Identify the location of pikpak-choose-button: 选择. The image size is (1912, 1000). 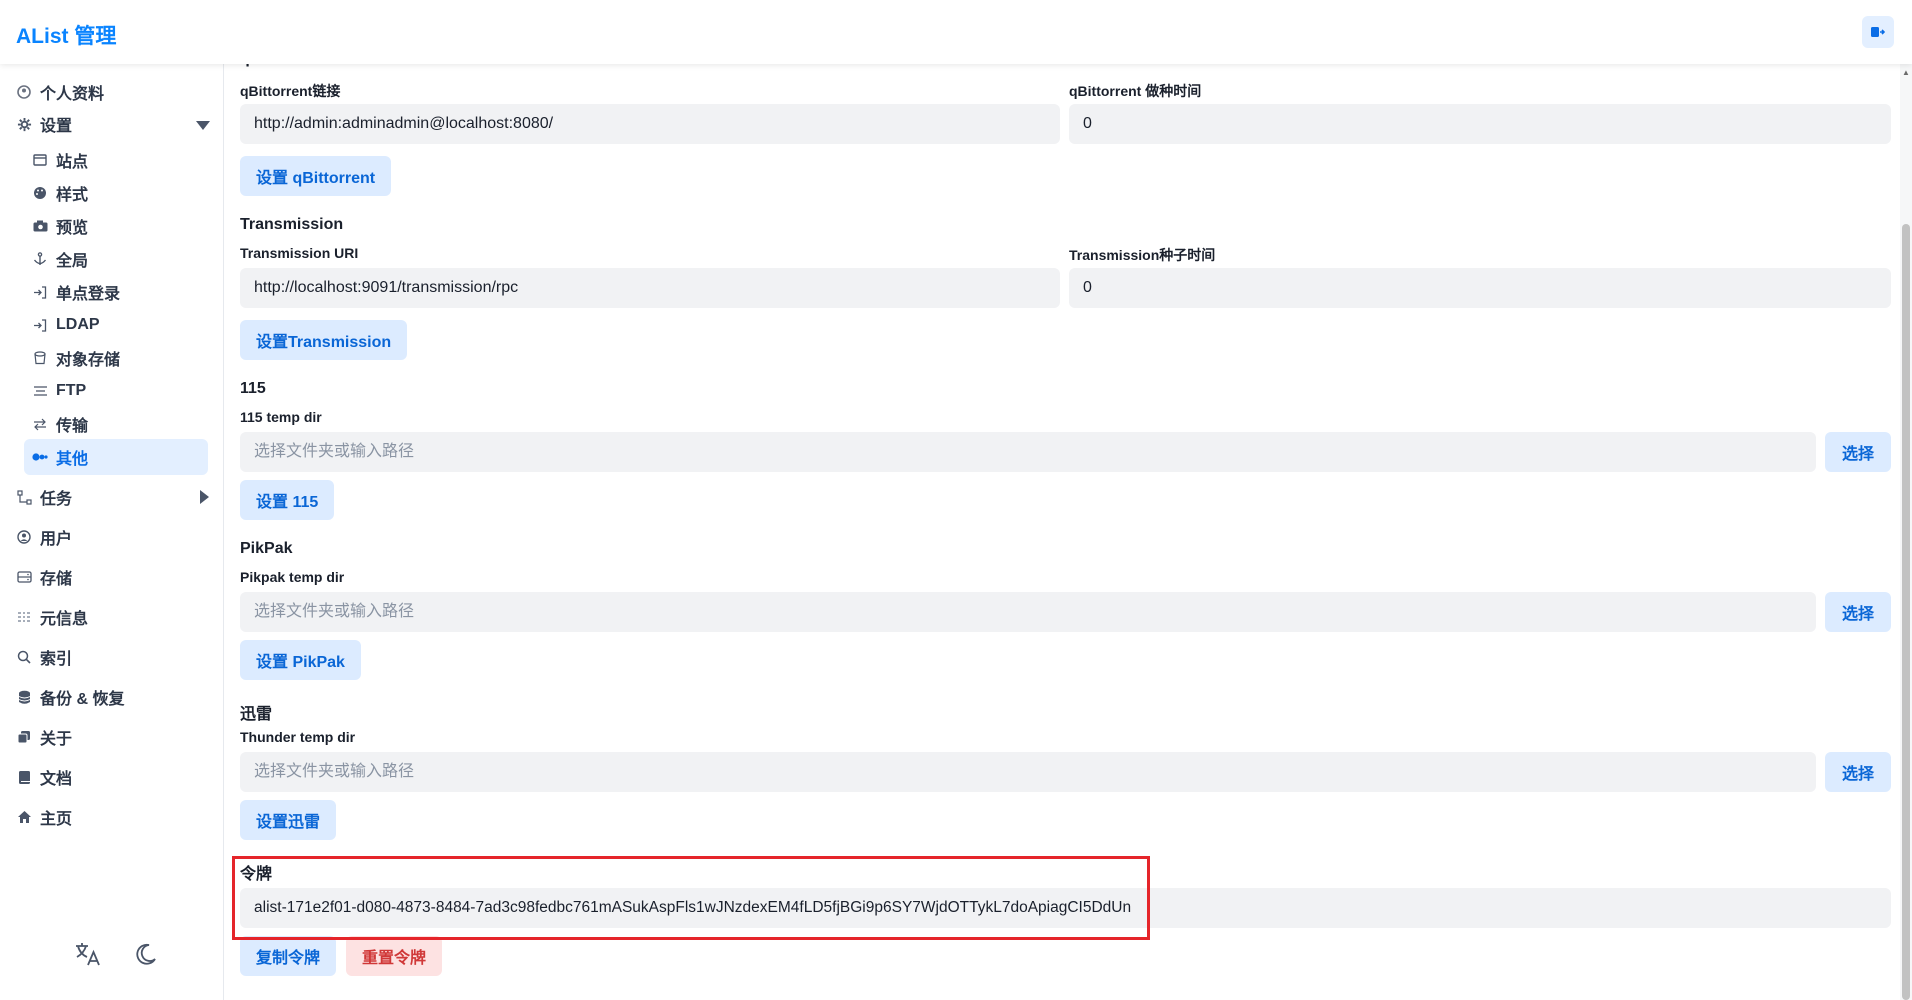
(1858, 612).